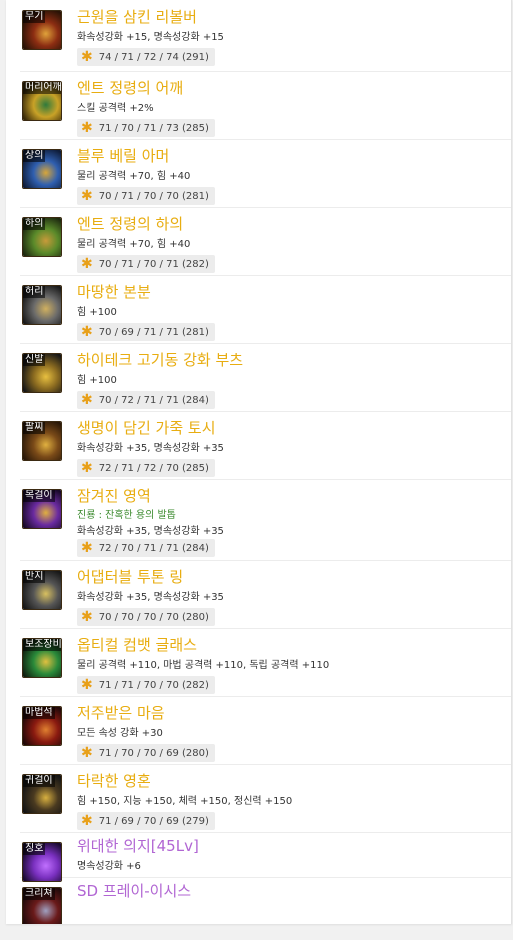 The image size is (513, 940). I want to click on slot-label: 머리어깨, so click(42, 88).